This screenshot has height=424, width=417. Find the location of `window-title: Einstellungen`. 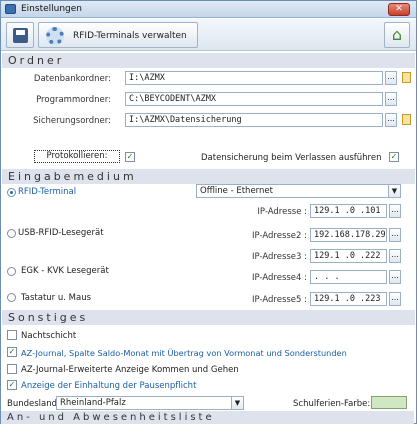

window-title: Einstellungen is located at coordinates (52, 9).